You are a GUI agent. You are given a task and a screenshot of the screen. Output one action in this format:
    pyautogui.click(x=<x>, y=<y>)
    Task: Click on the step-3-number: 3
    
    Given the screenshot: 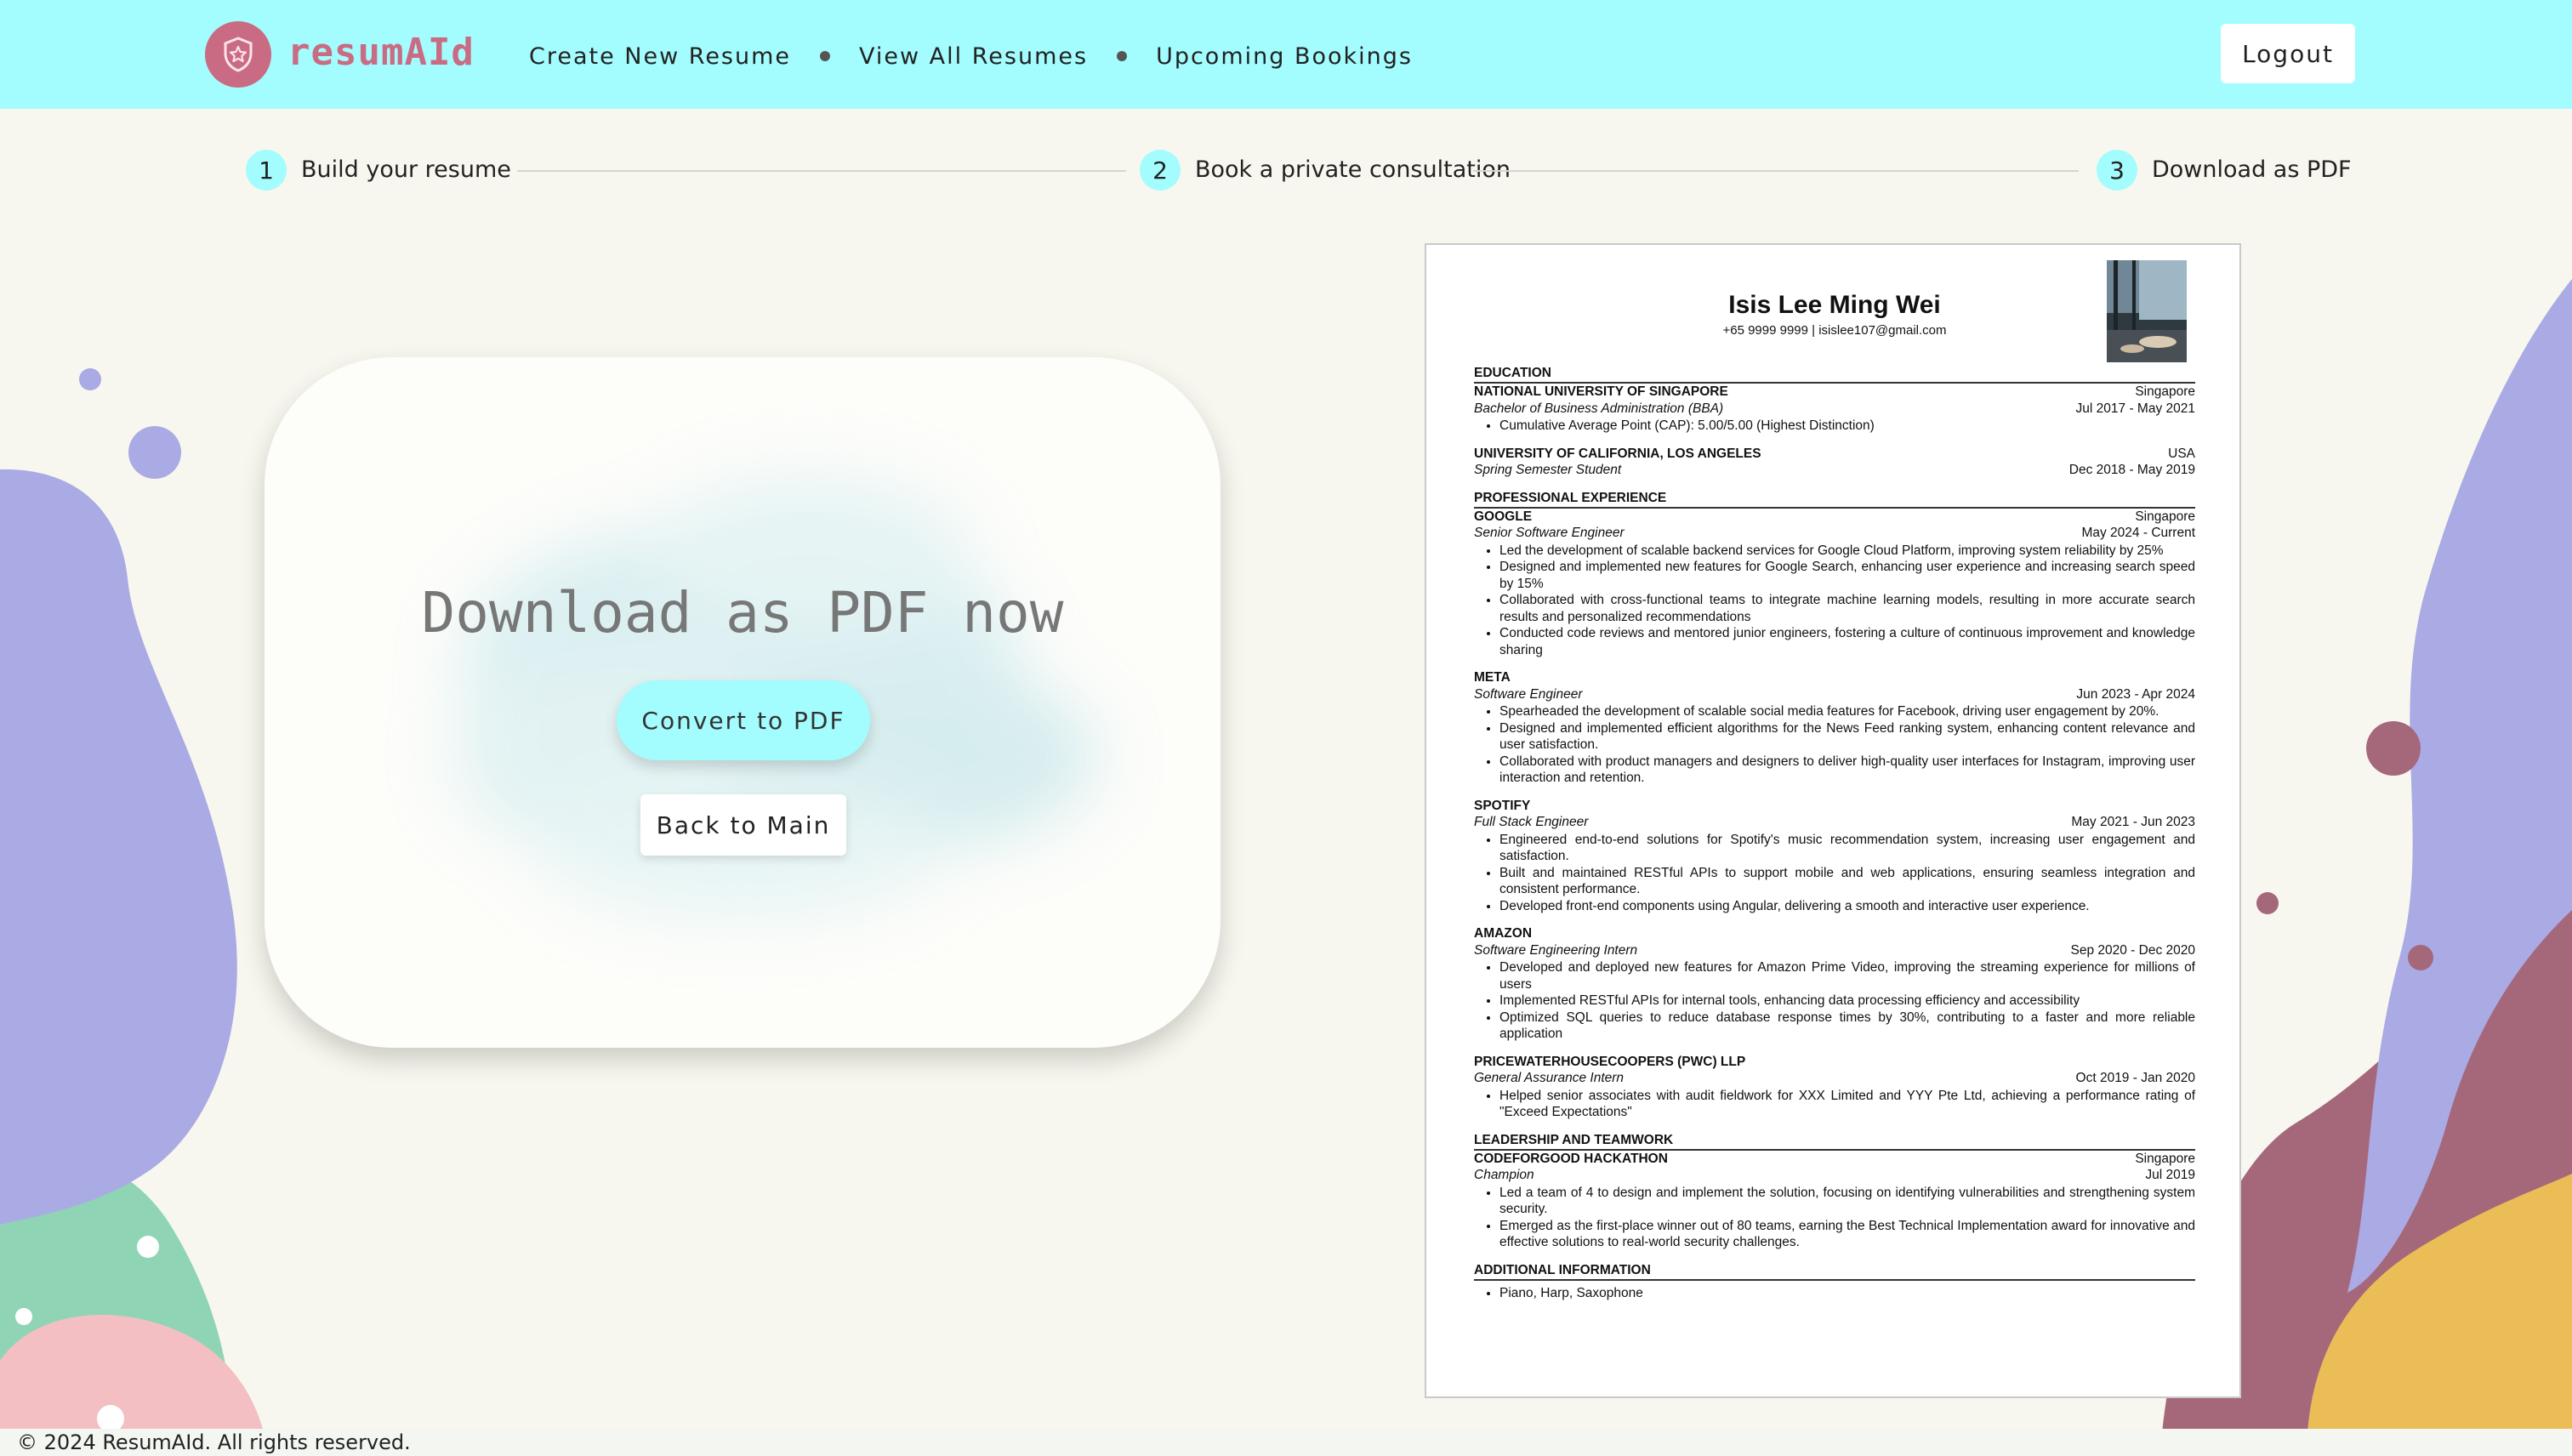 What is the action you would take?
    pyautogui.click(x=2117, y=170)
    